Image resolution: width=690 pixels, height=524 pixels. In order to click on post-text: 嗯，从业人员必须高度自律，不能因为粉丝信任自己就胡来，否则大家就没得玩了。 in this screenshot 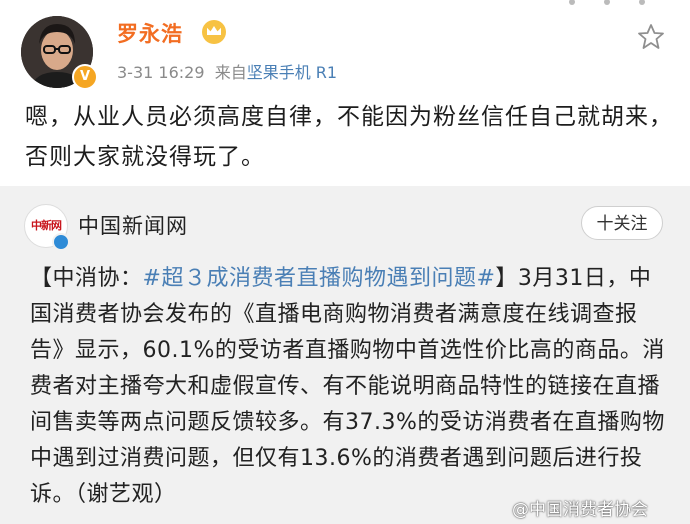, I will do `click(349, 137)`.